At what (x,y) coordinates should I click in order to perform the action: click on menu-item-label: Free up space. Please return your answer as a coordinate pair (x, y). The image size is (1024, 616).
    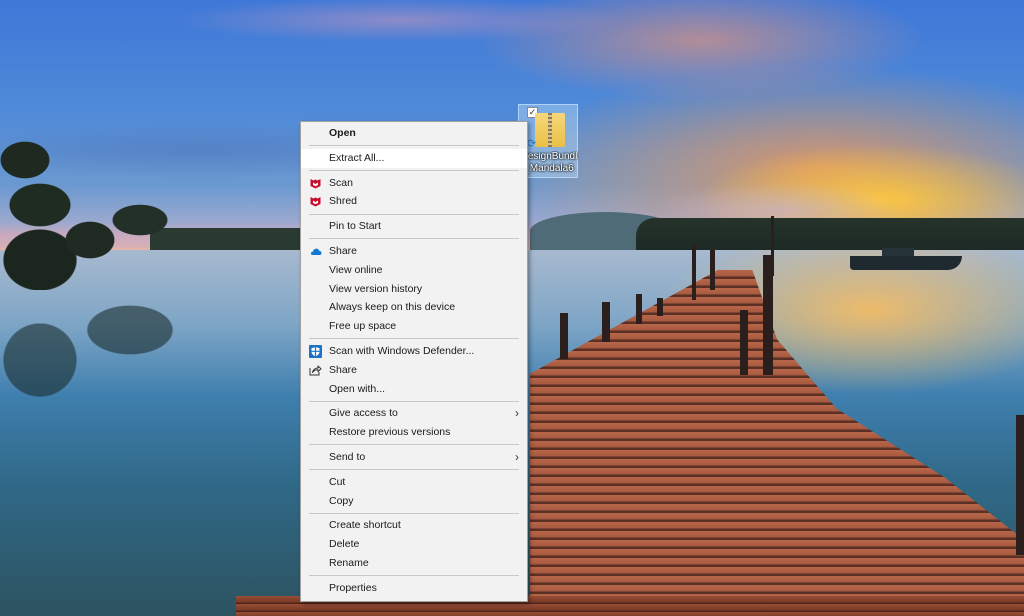
    Looking at the image, I should click on (363, 326).